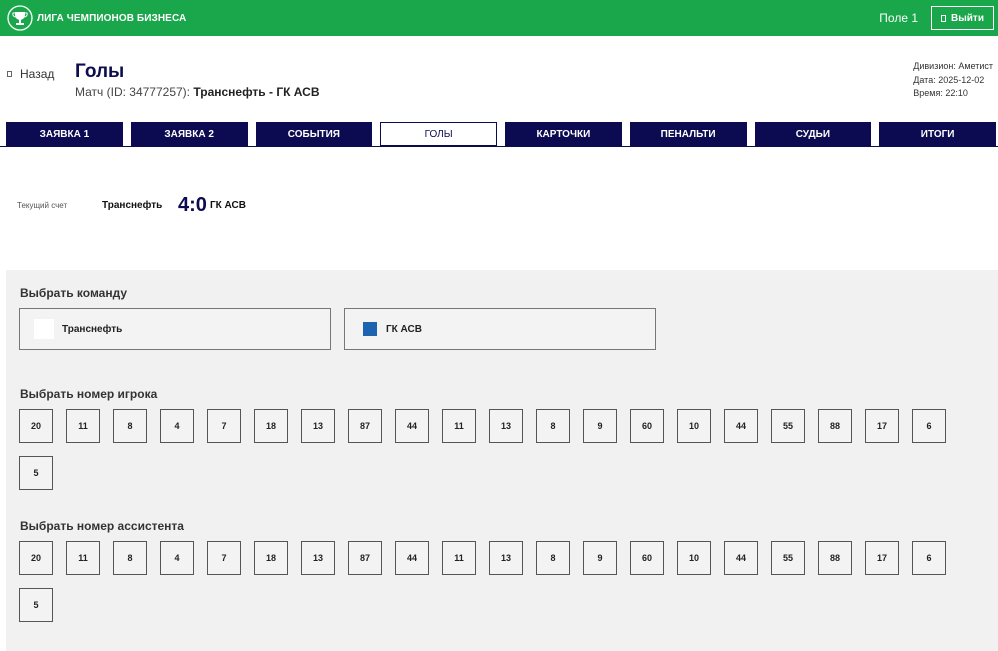 The width and height of the screenshot is (998, 651). What do you see at coordinates (102, 526) in the screenshot?
I see `assistant-select-title: Выбрать номер ассистента` at bounding box center [102, 526].